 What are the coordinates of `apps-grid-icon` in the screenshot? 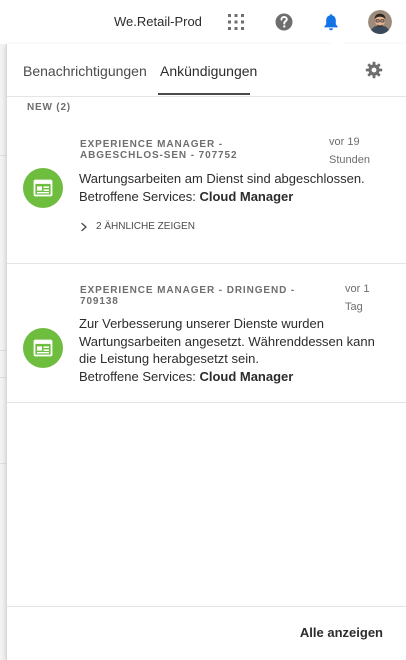 It's located at (236, 22).